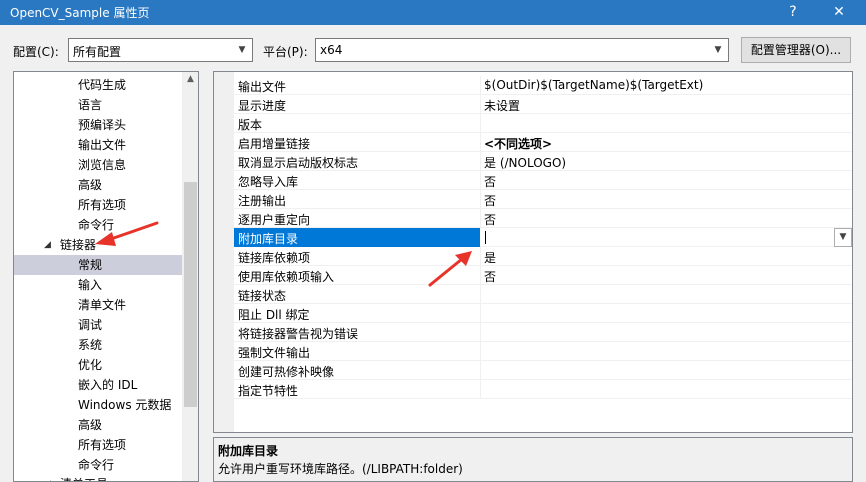 This screenshot has height=482, width=866. What do you see at coordinates (102, 145) in the screenshot?
I see `tree-item: 输出文件` at bounding box center [102, 145].